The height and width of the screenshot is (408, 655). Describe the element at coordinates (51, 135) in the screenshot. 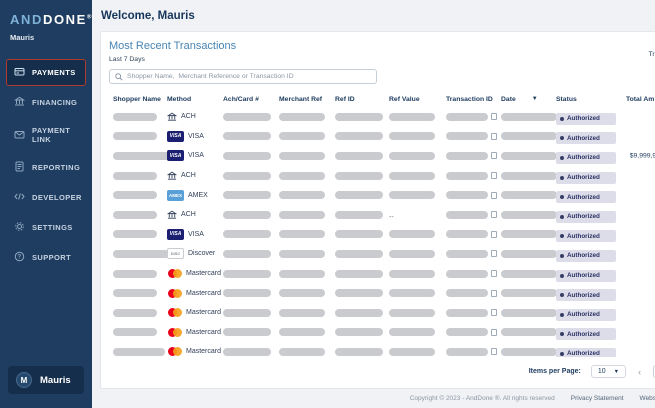

I see `sidebar-item-label: PAYMENT LINK` at that location.